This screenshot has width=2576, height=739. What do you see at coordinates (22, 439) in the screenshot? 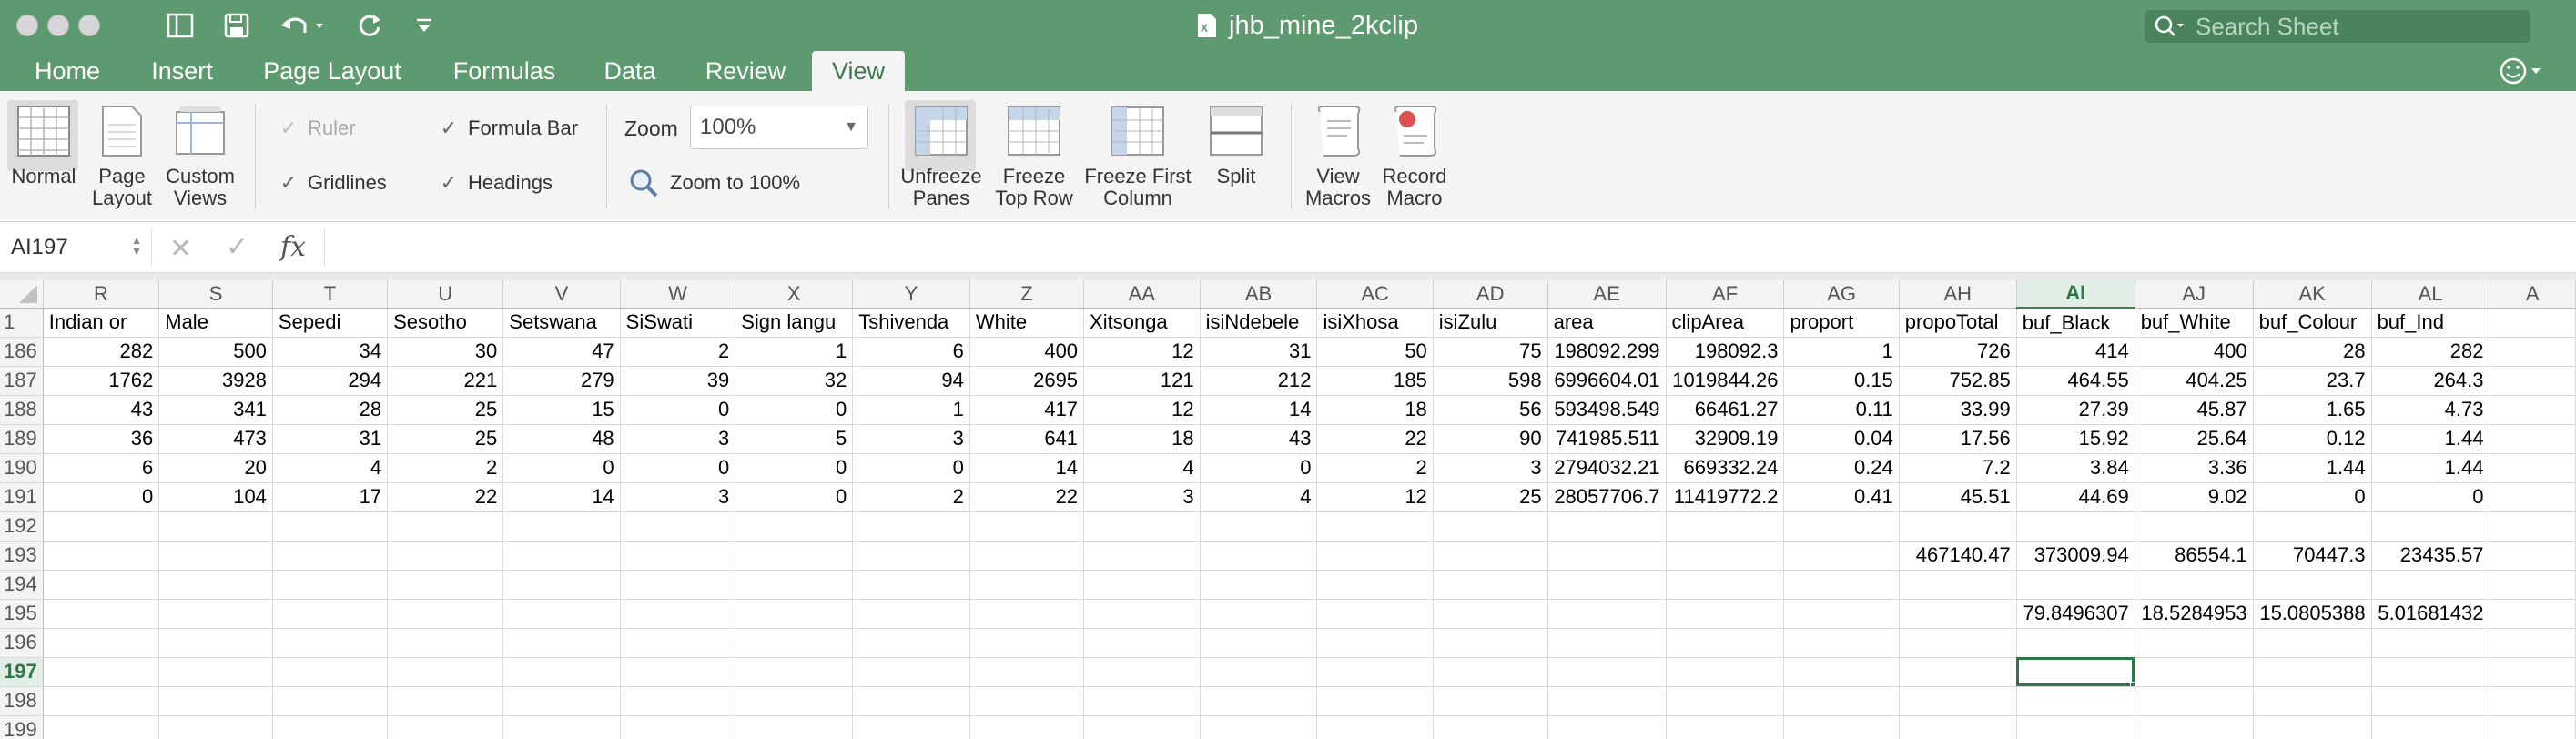
I see `row-header: 189` at bounding box center [22, 439].